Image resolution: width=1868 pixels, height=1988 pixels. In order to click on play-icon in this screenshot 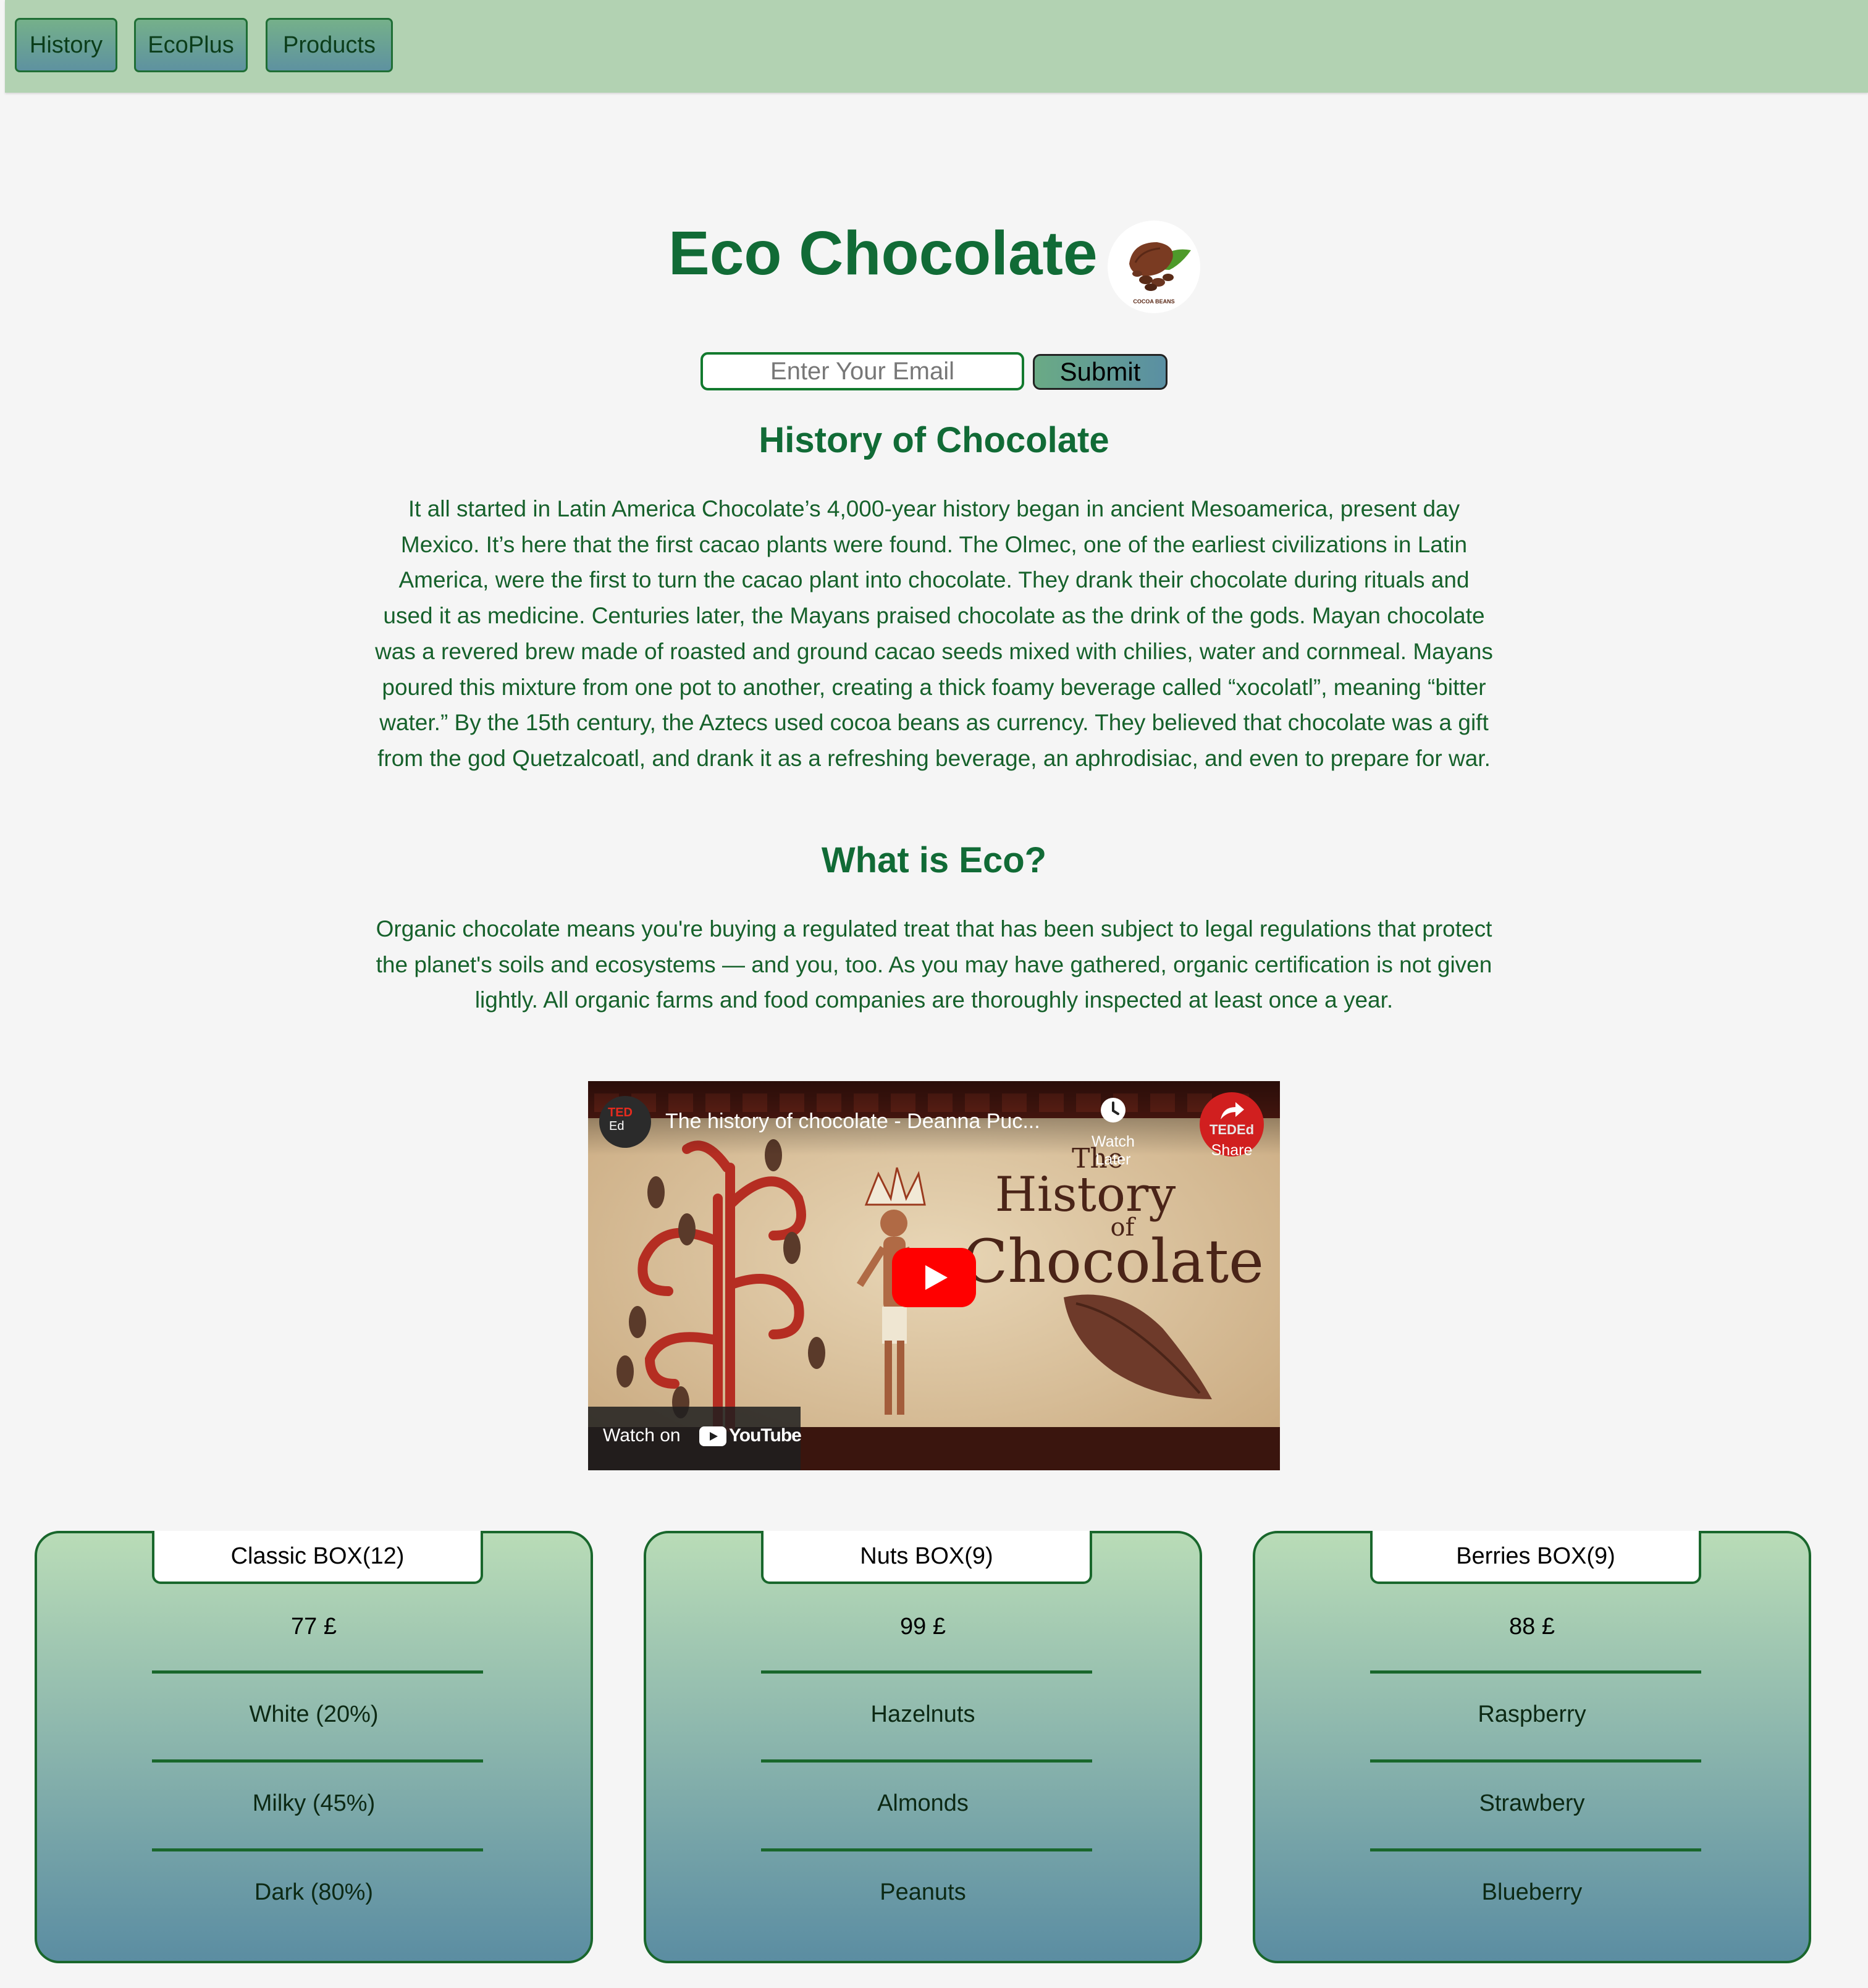, I will do `click(934, 1277)`.